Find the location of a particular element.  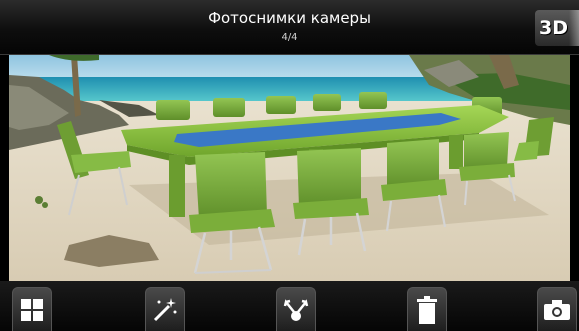

page-title: Фотоснимки камеры is located at coordinates (289, 18).